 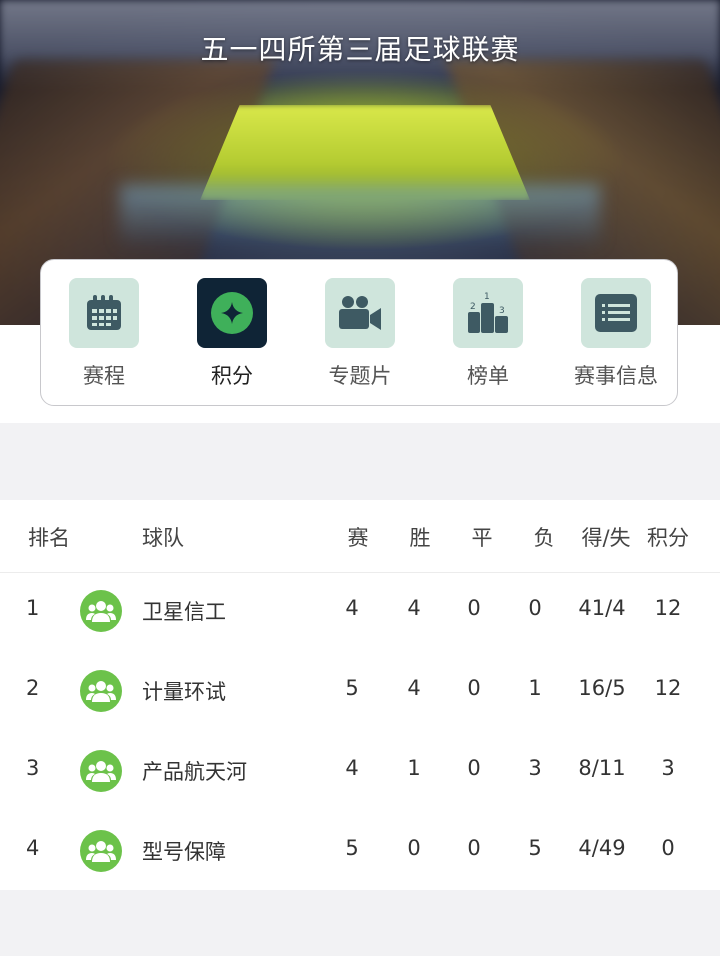 I want to click on row-lost: 0, so click(x=535, y=608).